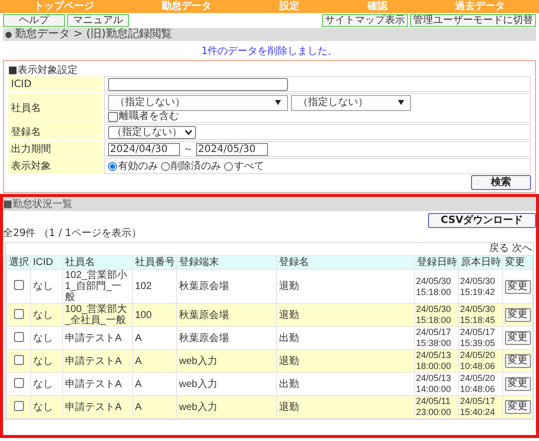  What do you see at coordinates (232, 149) in the screenshot?
I see `date-field: 2024/05/30` at bounding box center [232, 149].